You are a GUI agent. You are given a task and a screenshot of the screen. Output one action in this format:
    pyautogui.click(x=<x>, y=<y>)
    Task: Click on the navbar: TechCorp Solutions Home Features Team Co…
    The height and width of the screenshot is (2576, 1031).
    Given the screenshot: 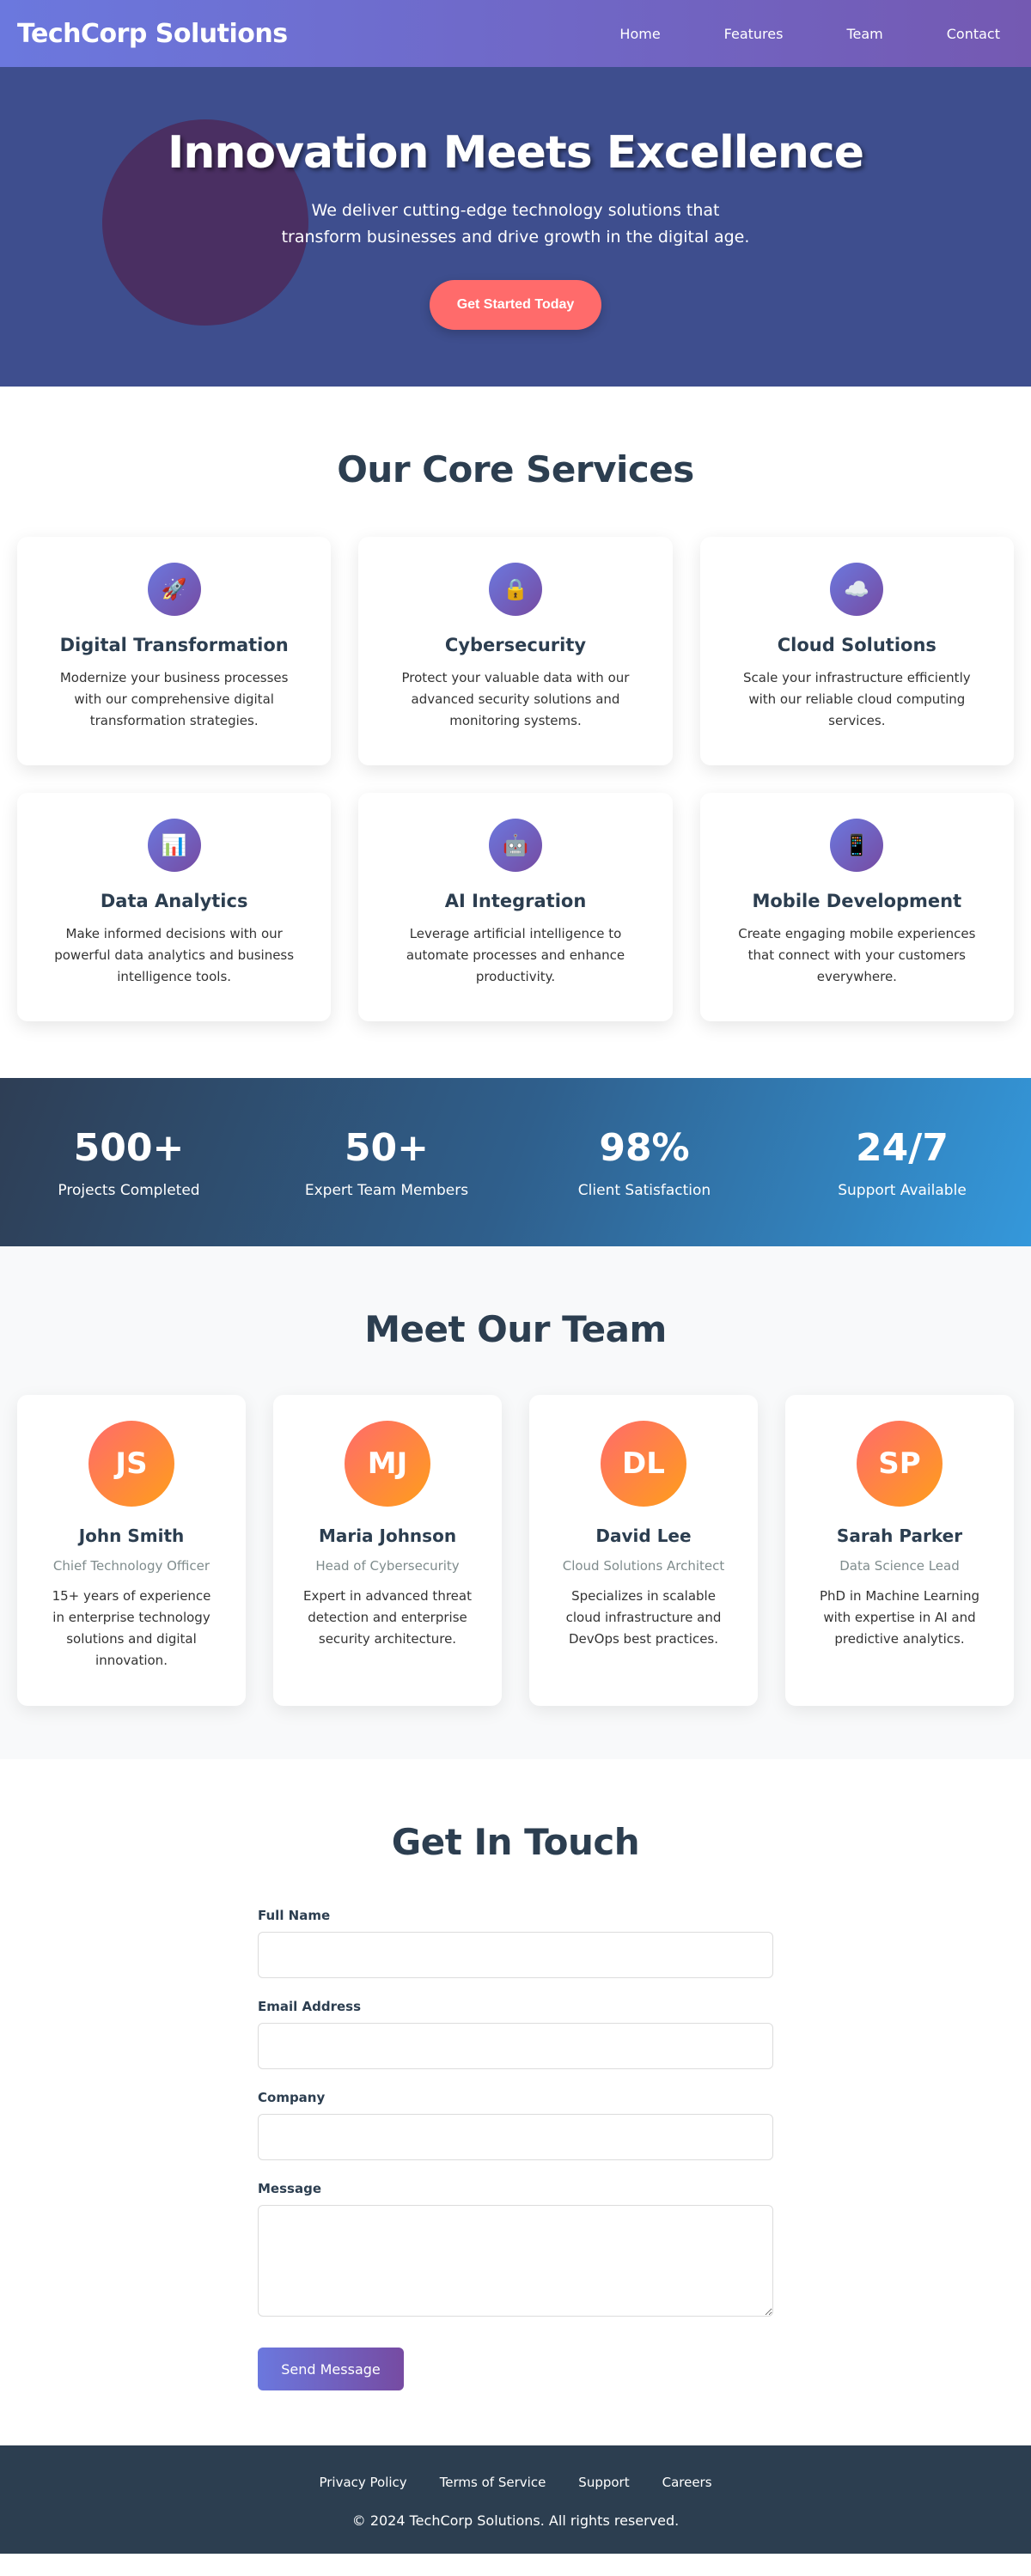 What is the action you would take?
    pyautogui.click(x=515, y=33)
    